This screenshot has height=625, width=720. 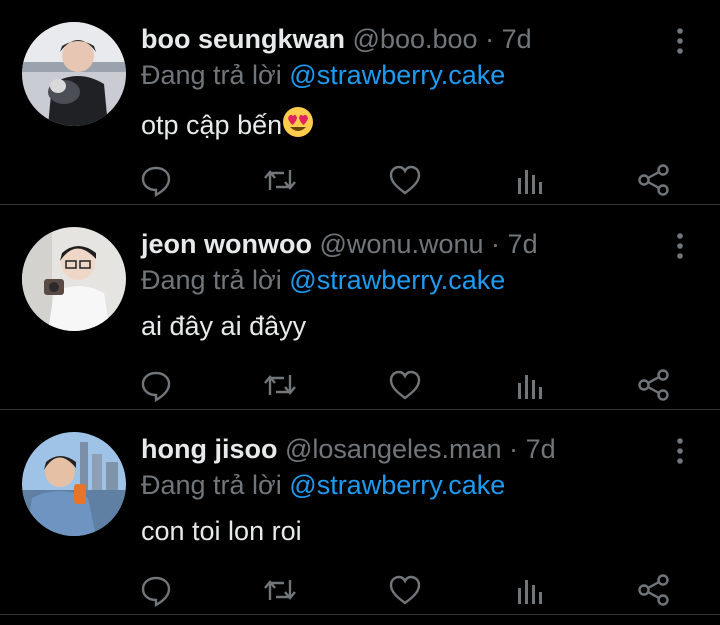 I want to click on user-handle: @boo.boo, so click(x=415, y=39).